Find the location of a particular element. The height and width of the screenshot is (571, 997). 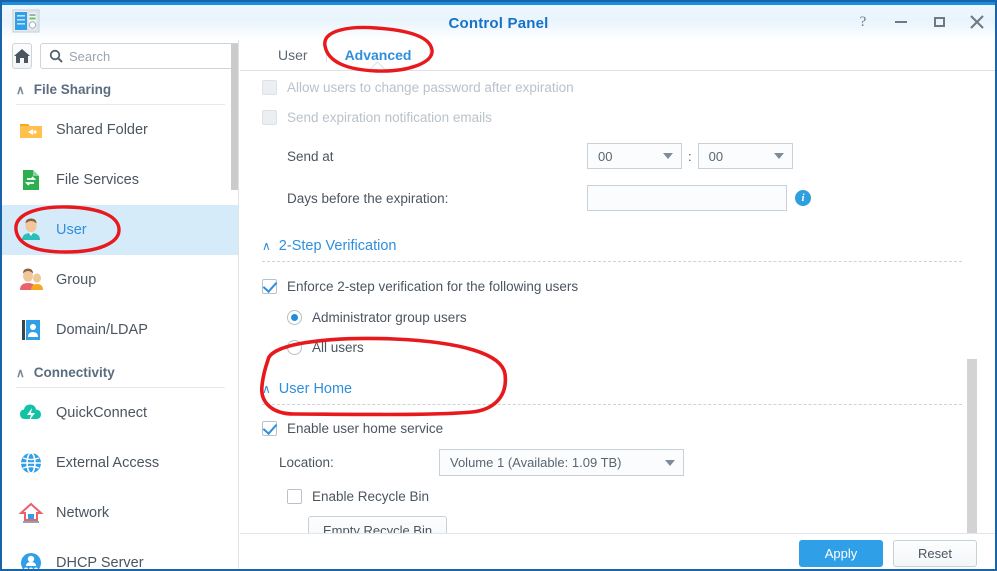

send-at-row: Send at 00 : 00 is located at coordinates (628, 156).